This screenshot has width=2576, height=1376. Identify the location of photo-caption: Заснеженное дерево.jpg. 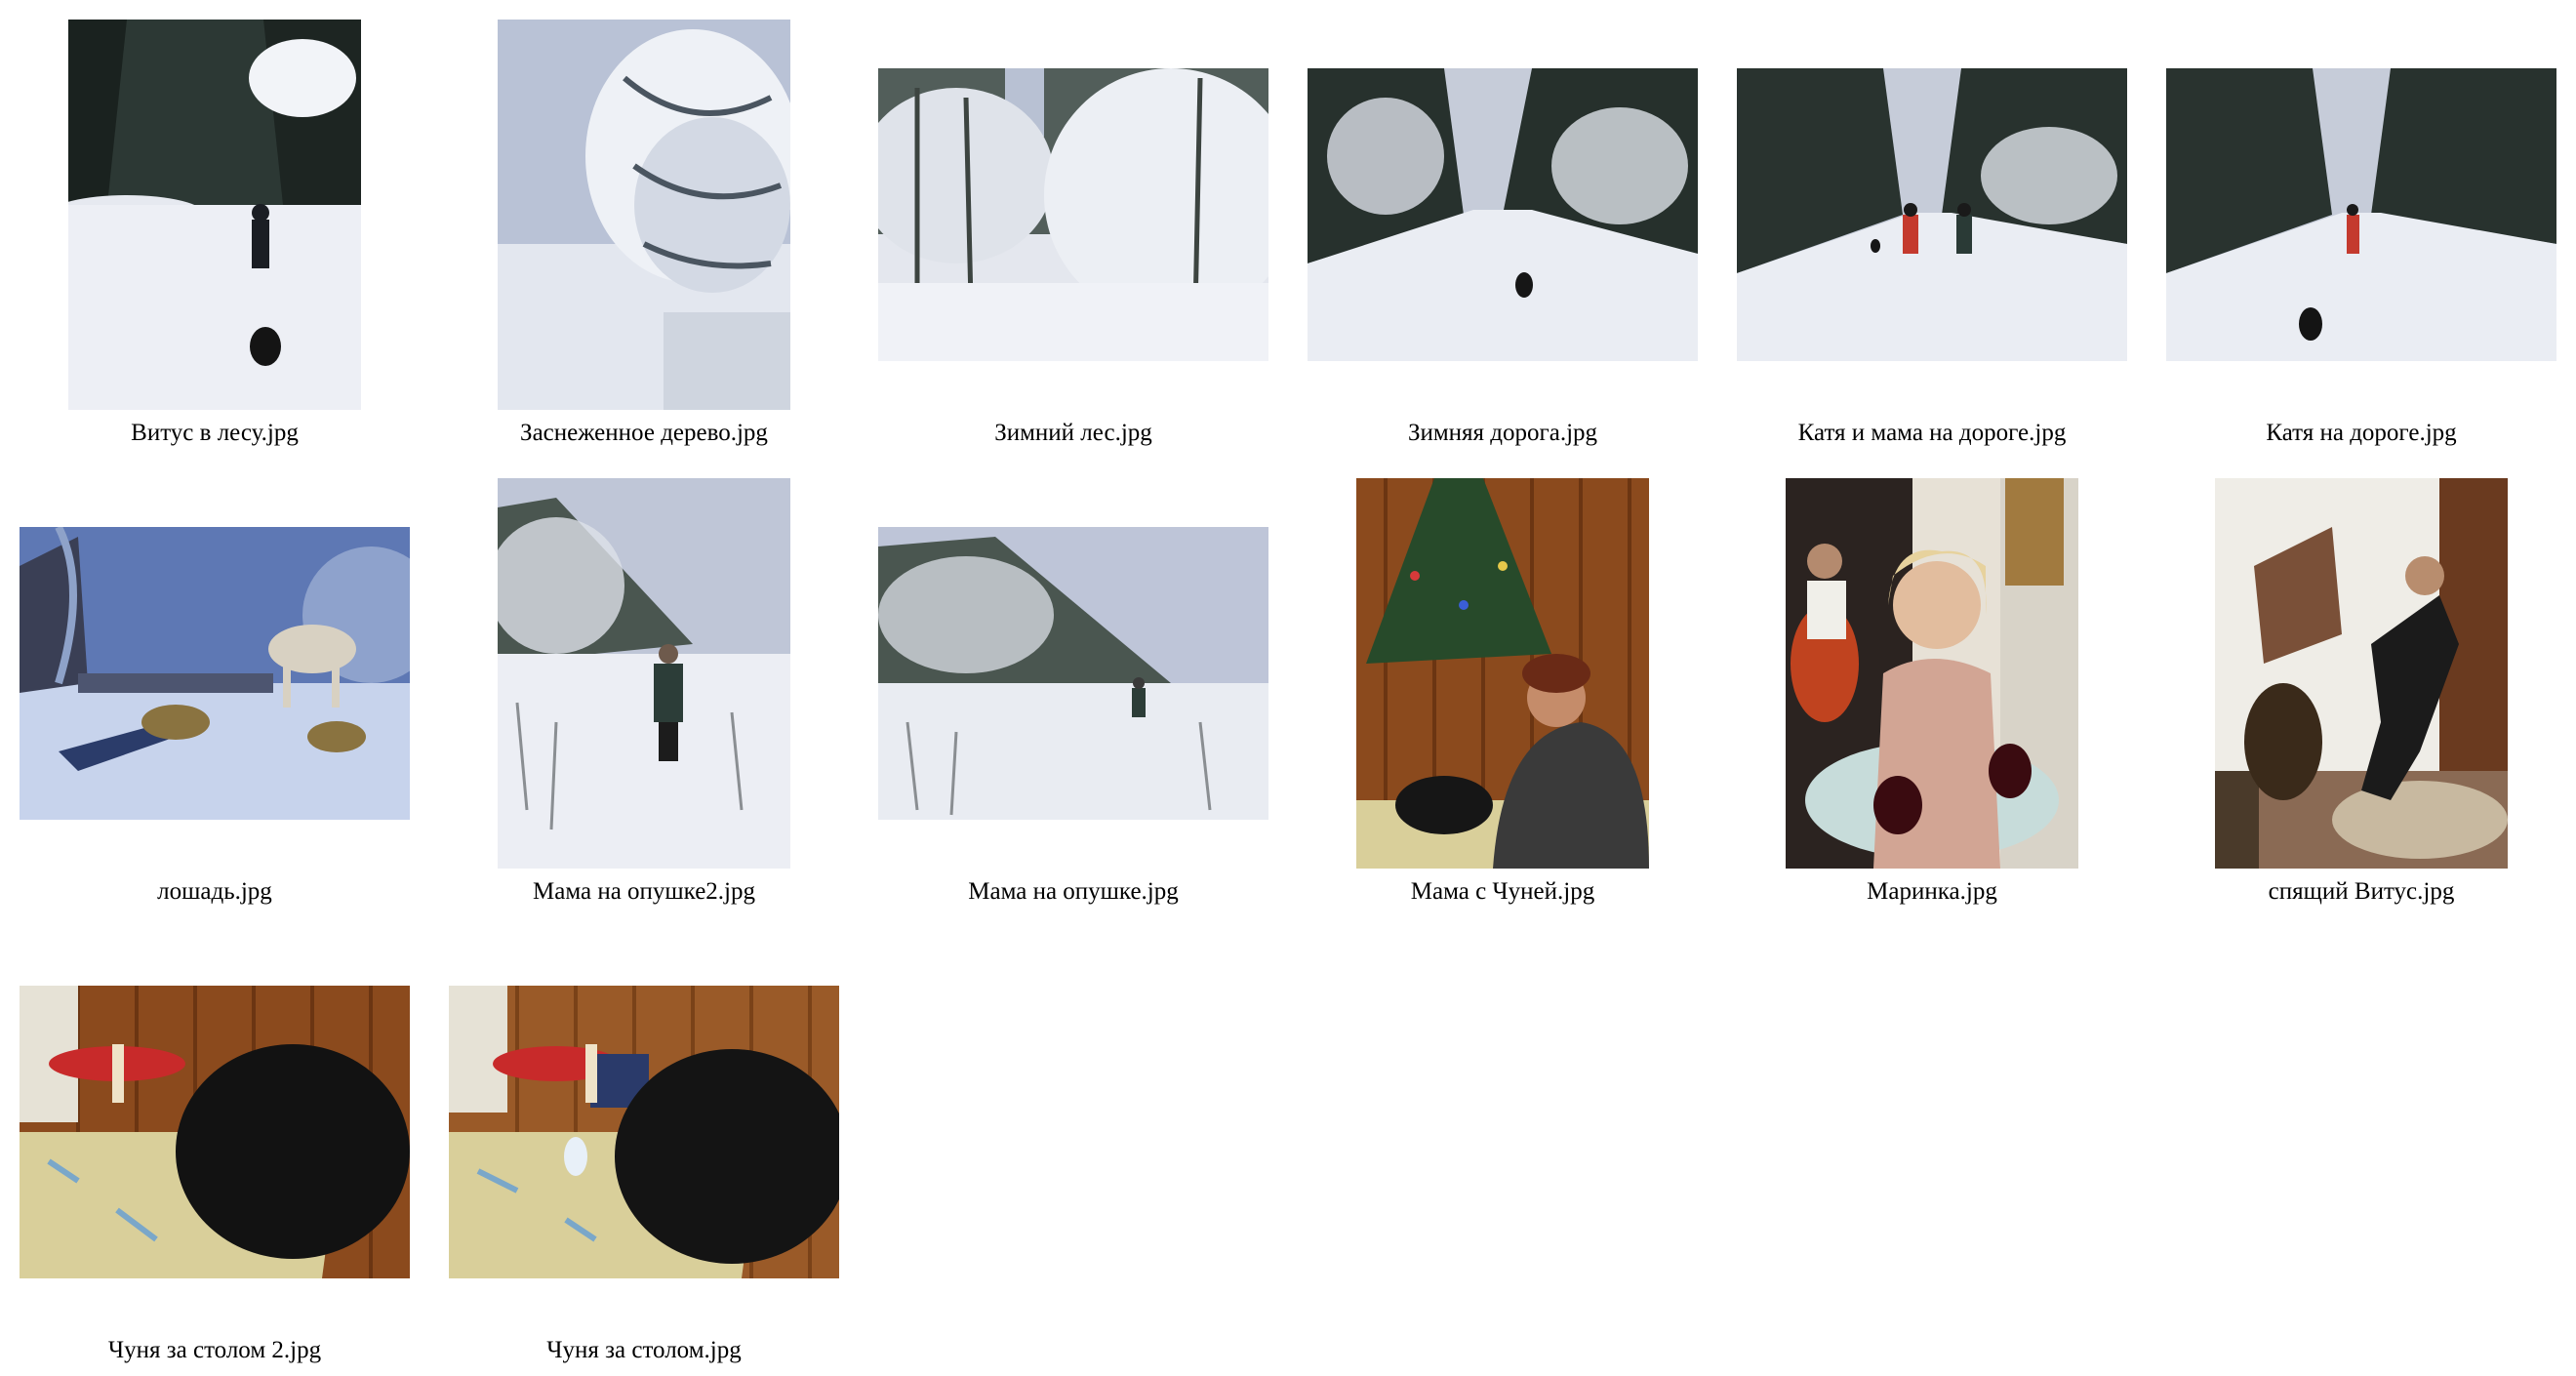
(644, 433).